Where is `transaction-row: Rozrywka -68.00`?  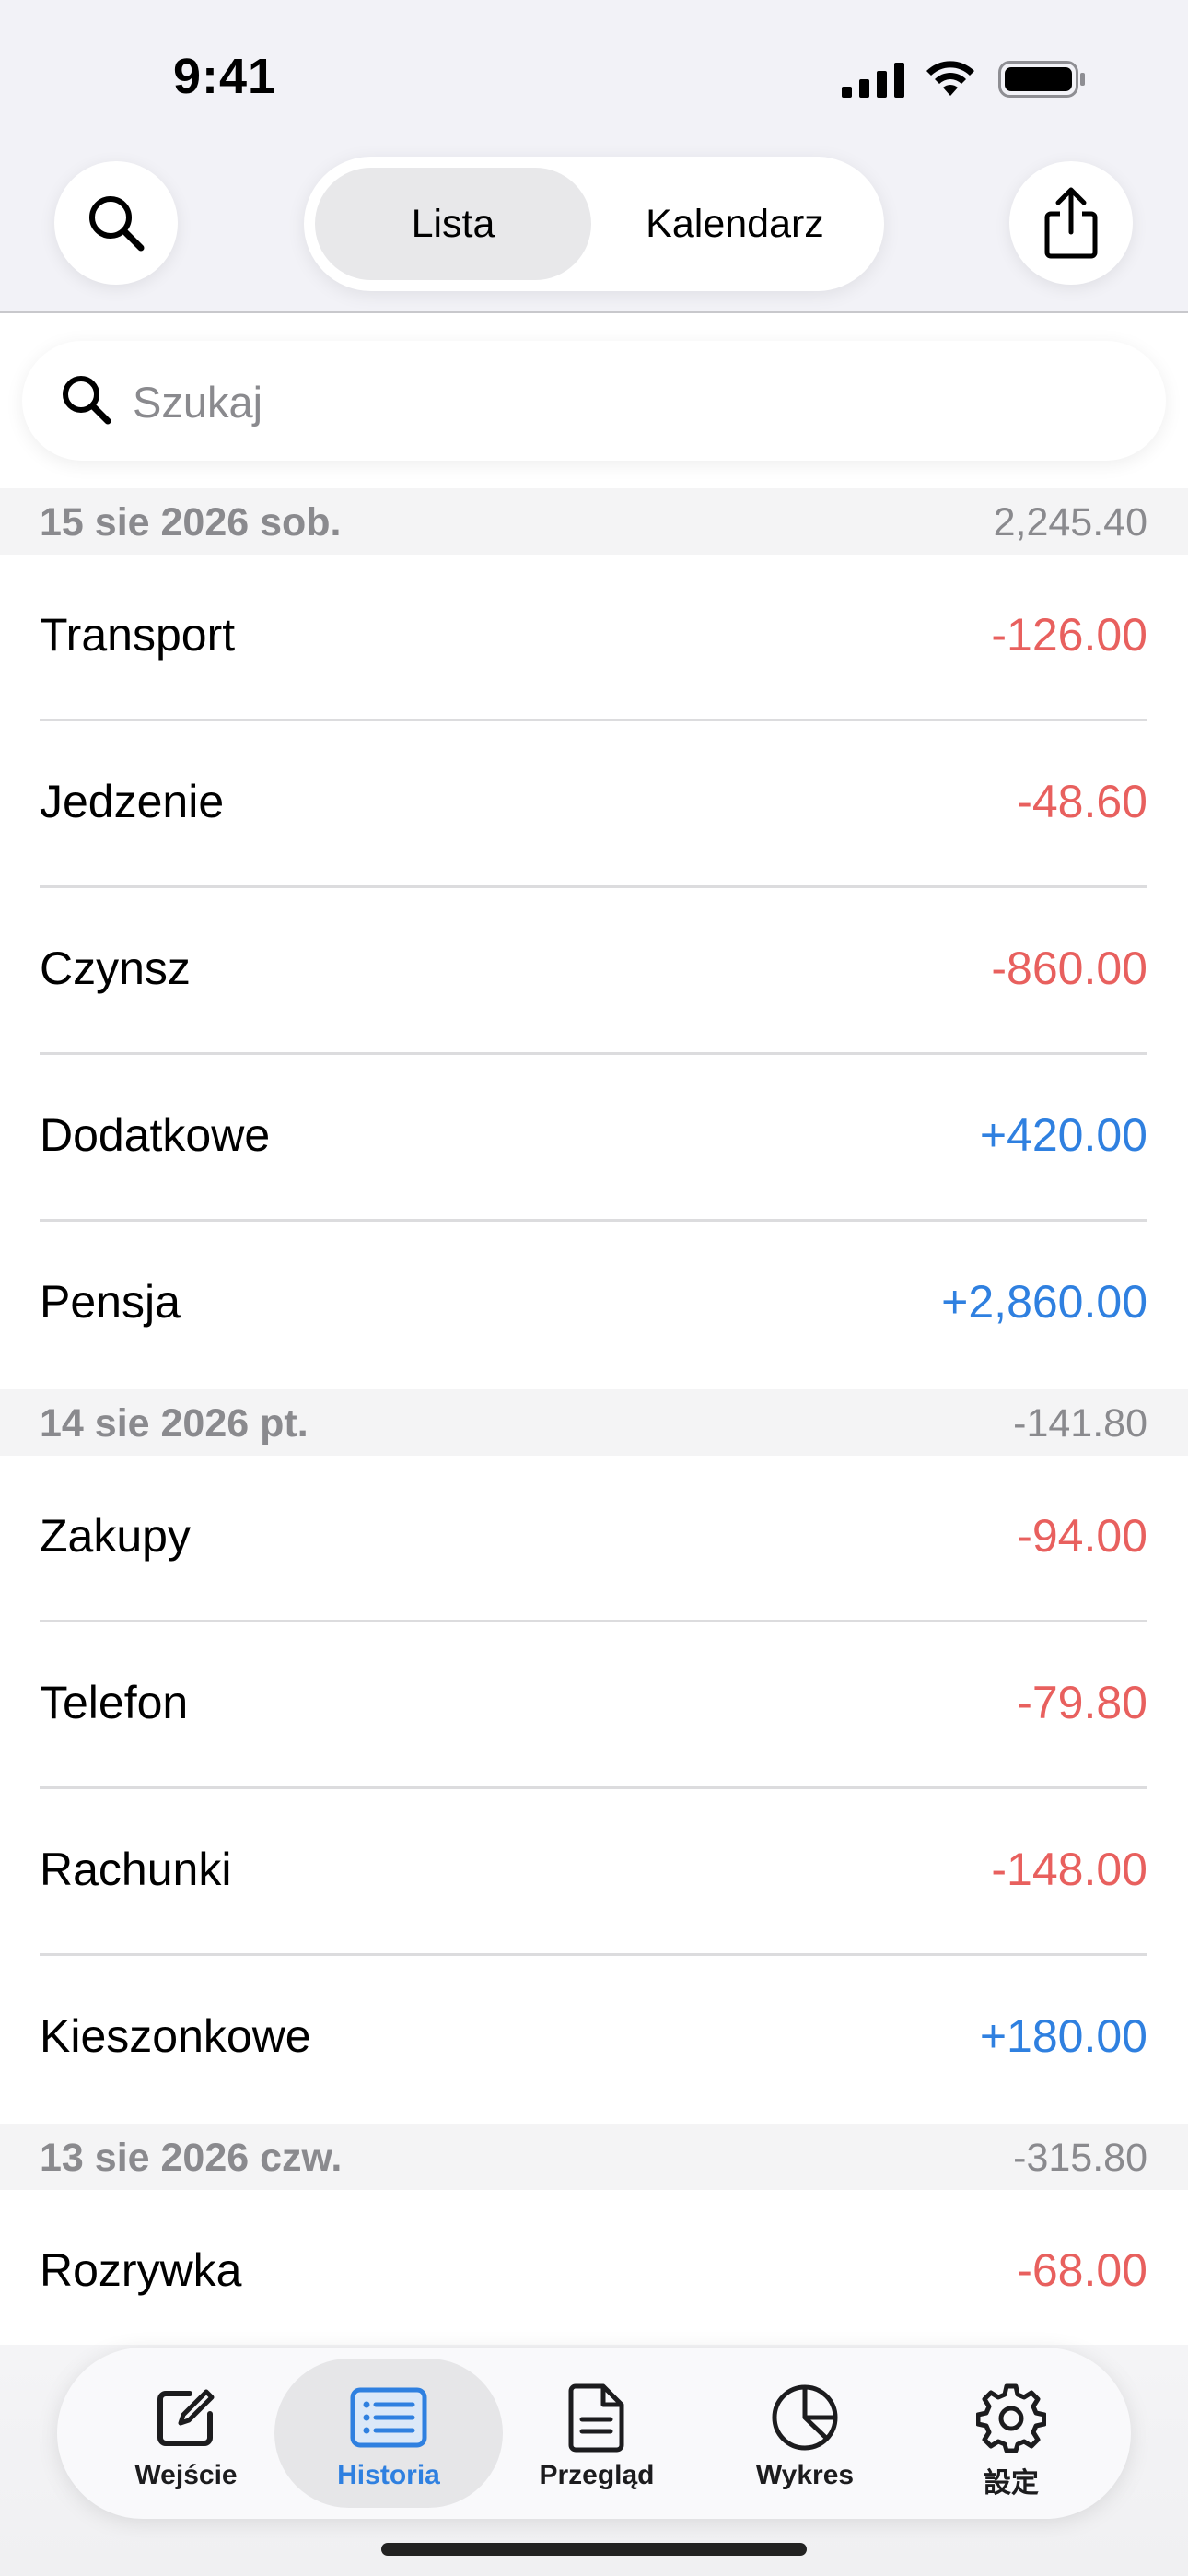 transaction-row: Rozrywka -68.00 is located at coordinates (594, 2273).